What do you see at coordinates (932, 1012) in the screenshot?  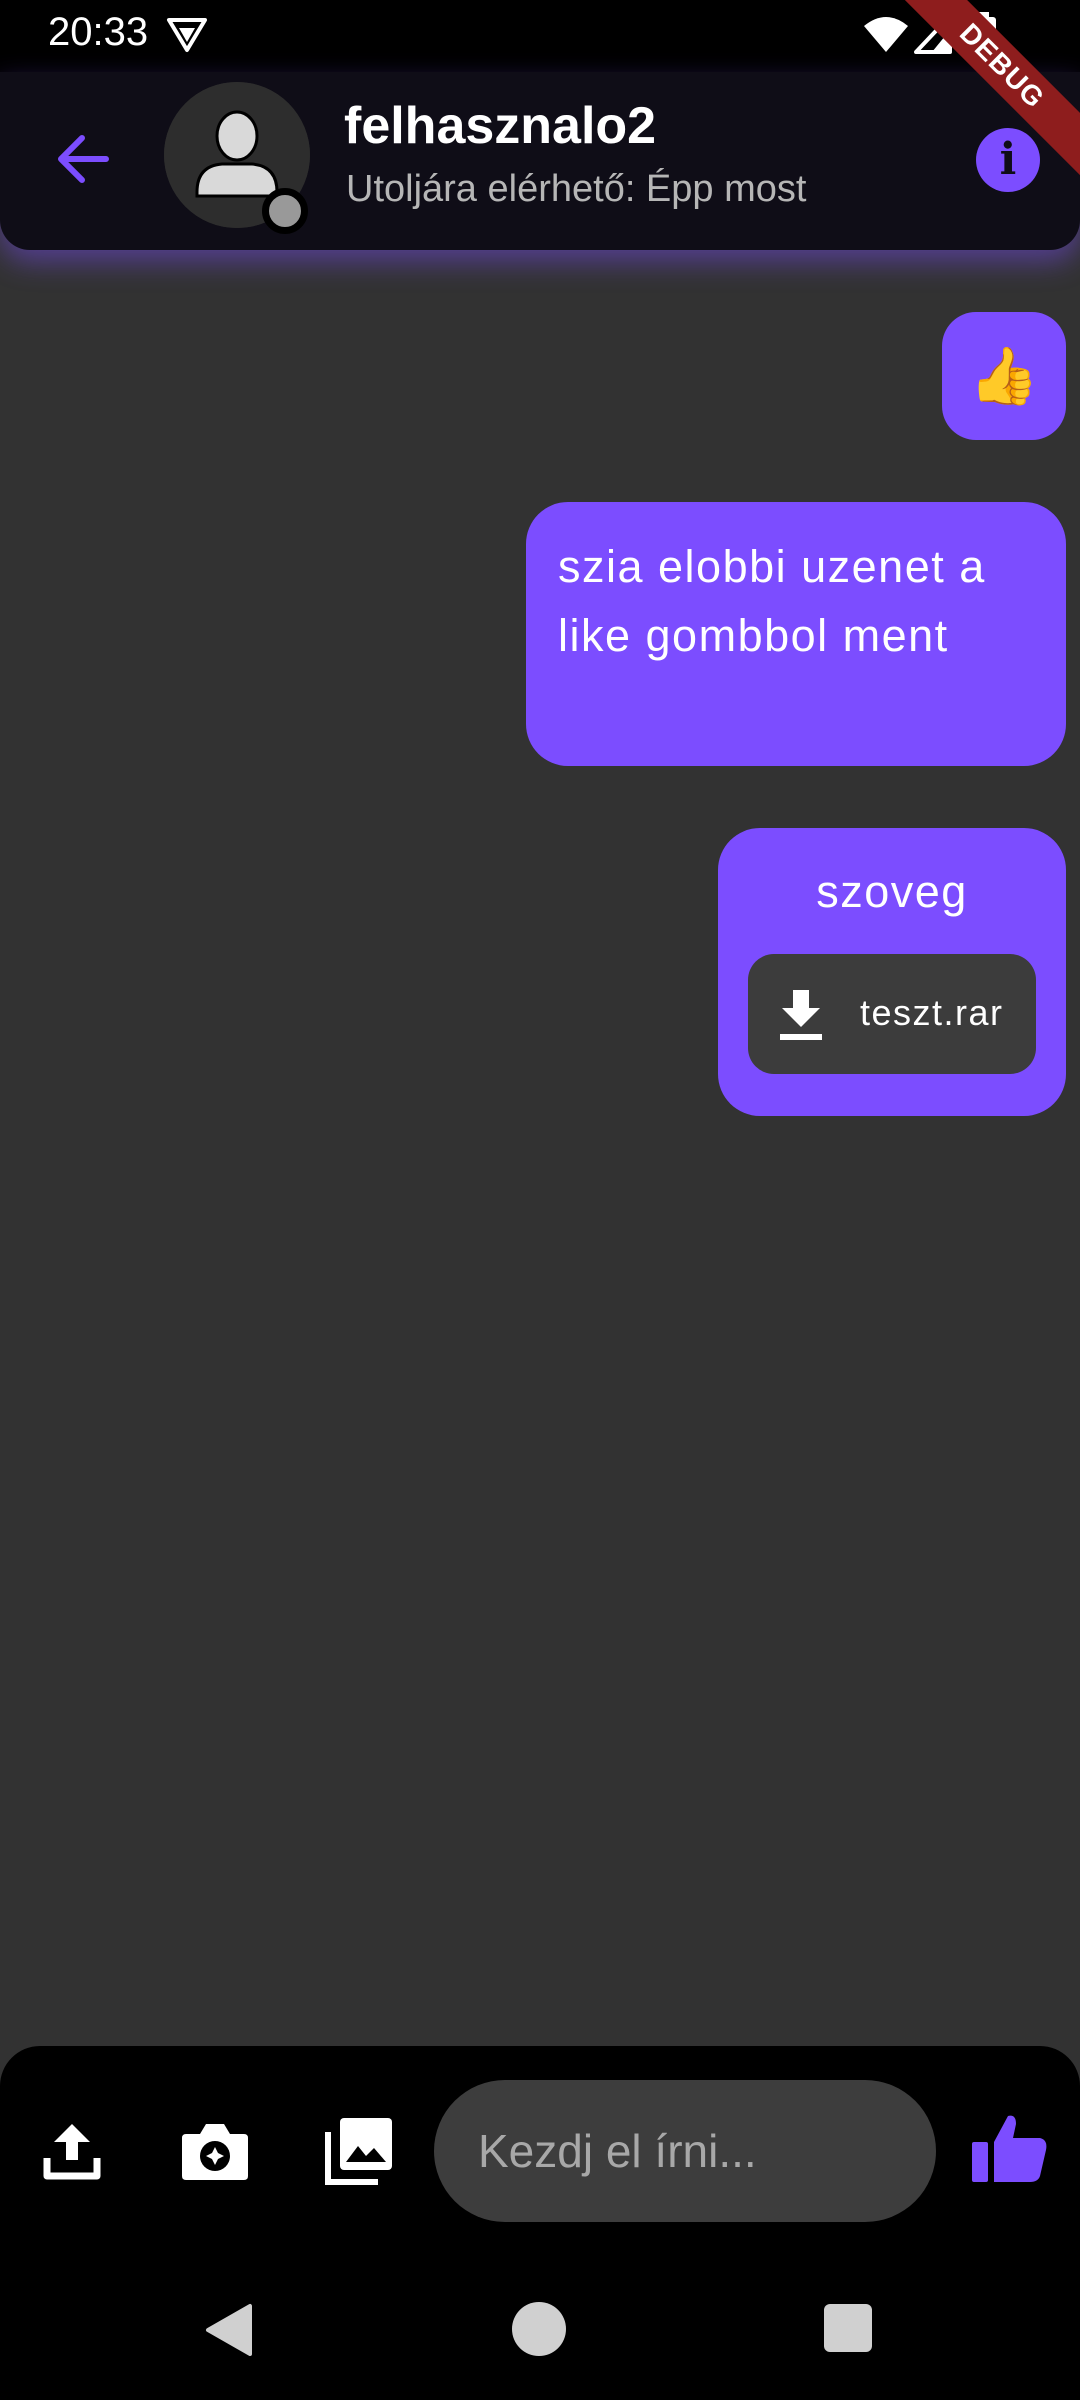 I see `file-name: teszt.rar` at bounding box center [932, 1012].